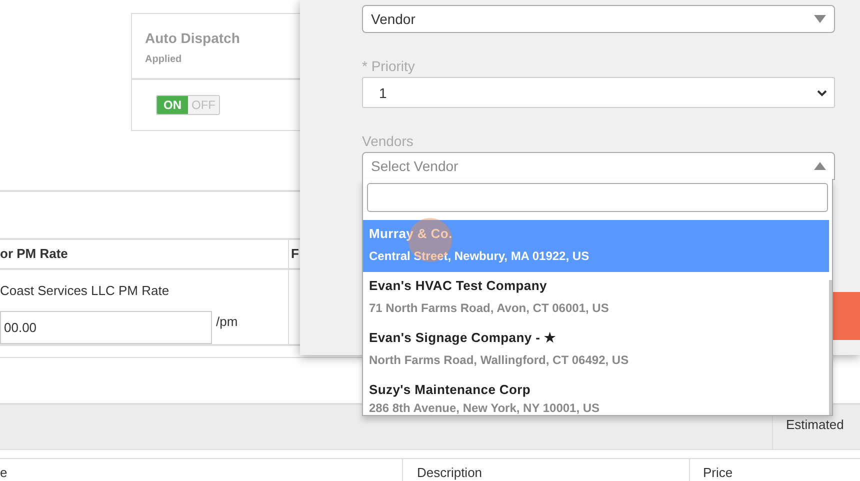 The width and height of the screenshot is (860, 481). I want to click on card-title: Auto Dispatch, so click(192, 38).